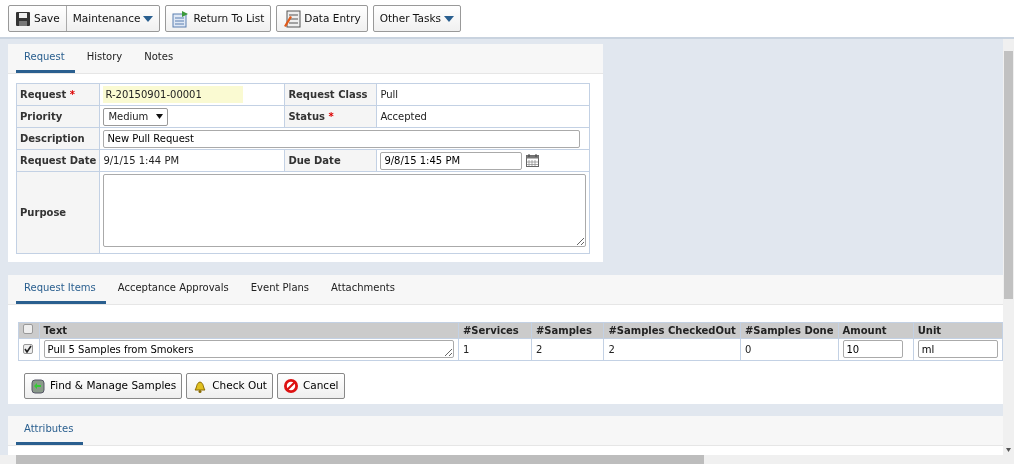 This screenshot has width=1014, height=464. Describe the element at coordinates (872, 349) in the screenshot. I see `input-field: 10` at that location.